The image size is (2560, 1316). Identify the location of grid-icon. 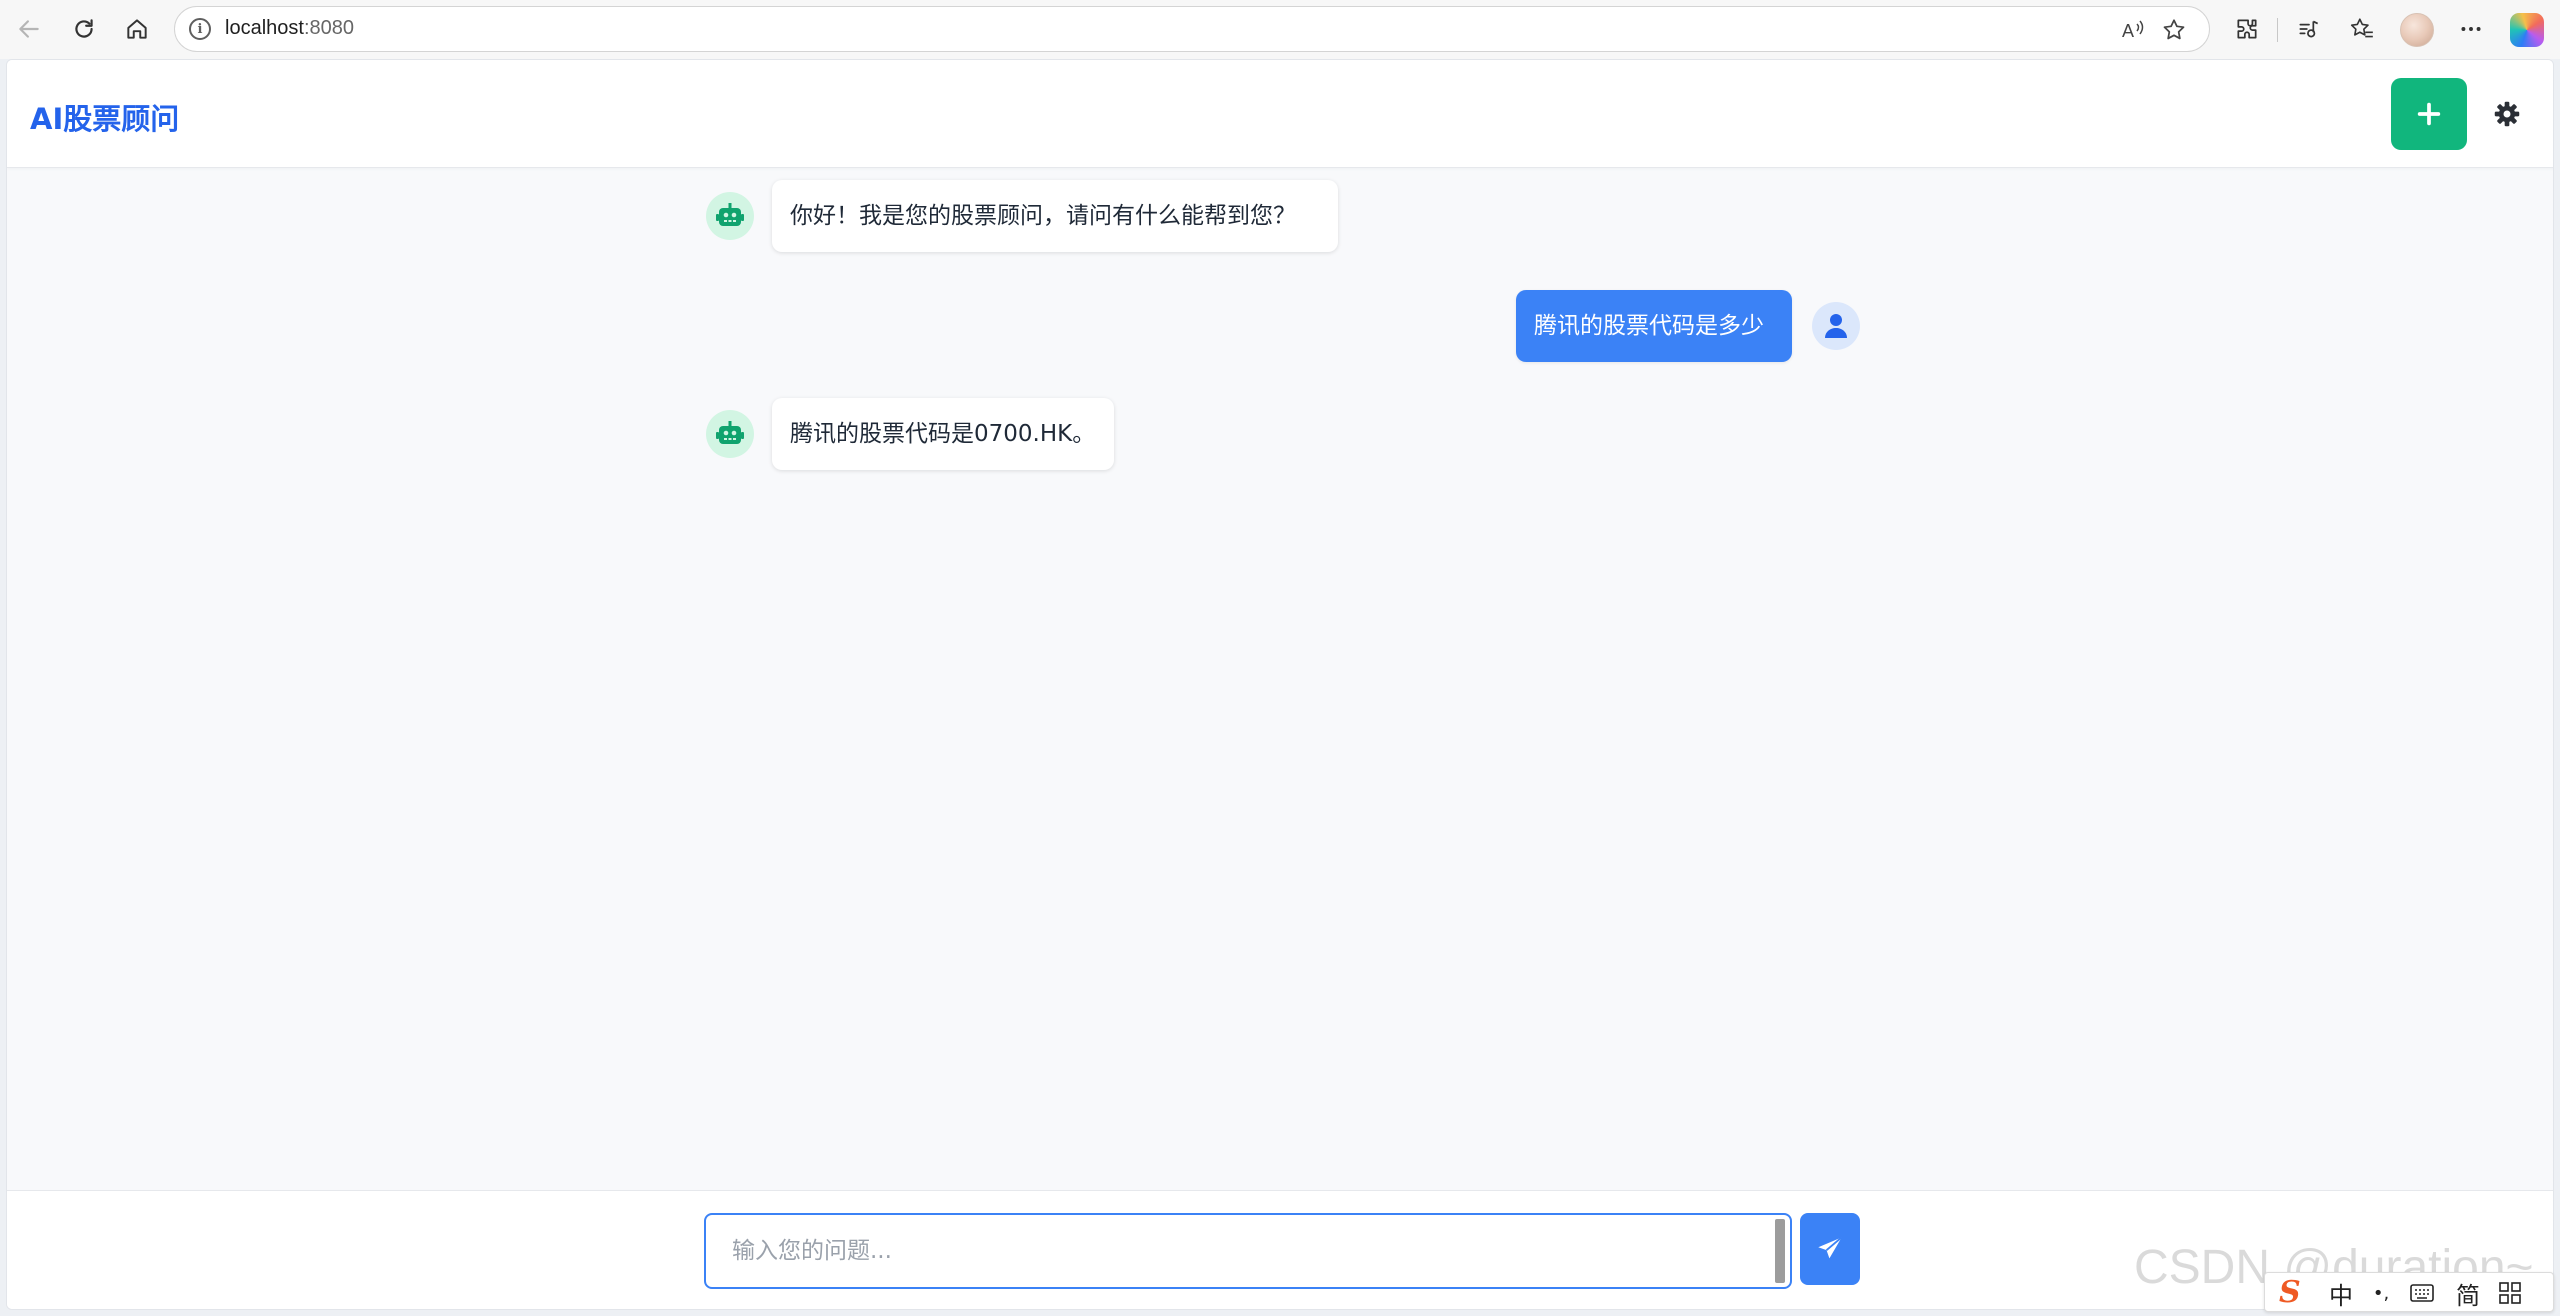
(2510, 1293).